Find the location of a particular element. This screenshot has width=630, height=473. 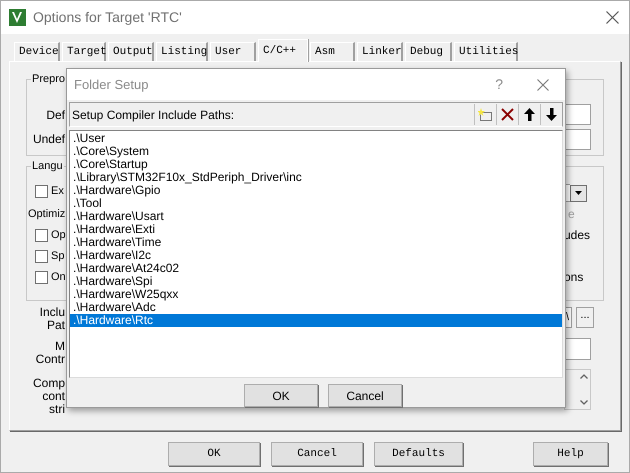

field-label: Optimiz is located at coordinates (47, 214).